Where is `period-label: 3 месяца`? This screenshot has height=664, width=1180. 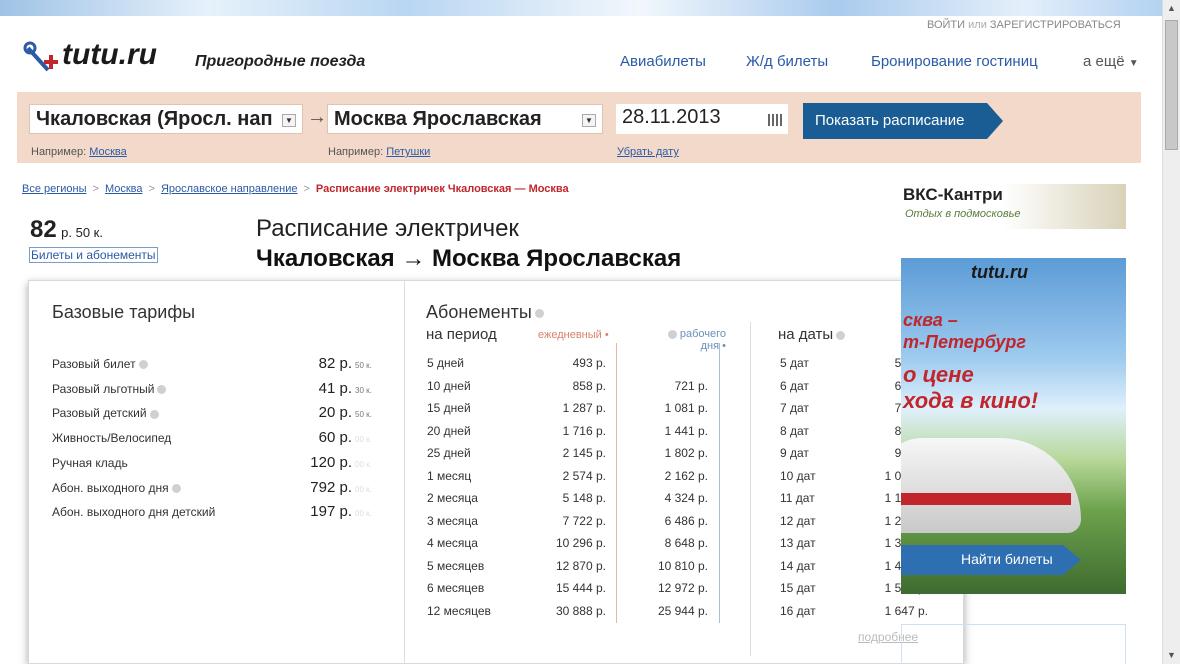
period-label: 3 месяца is located at coordinates (452, 520).